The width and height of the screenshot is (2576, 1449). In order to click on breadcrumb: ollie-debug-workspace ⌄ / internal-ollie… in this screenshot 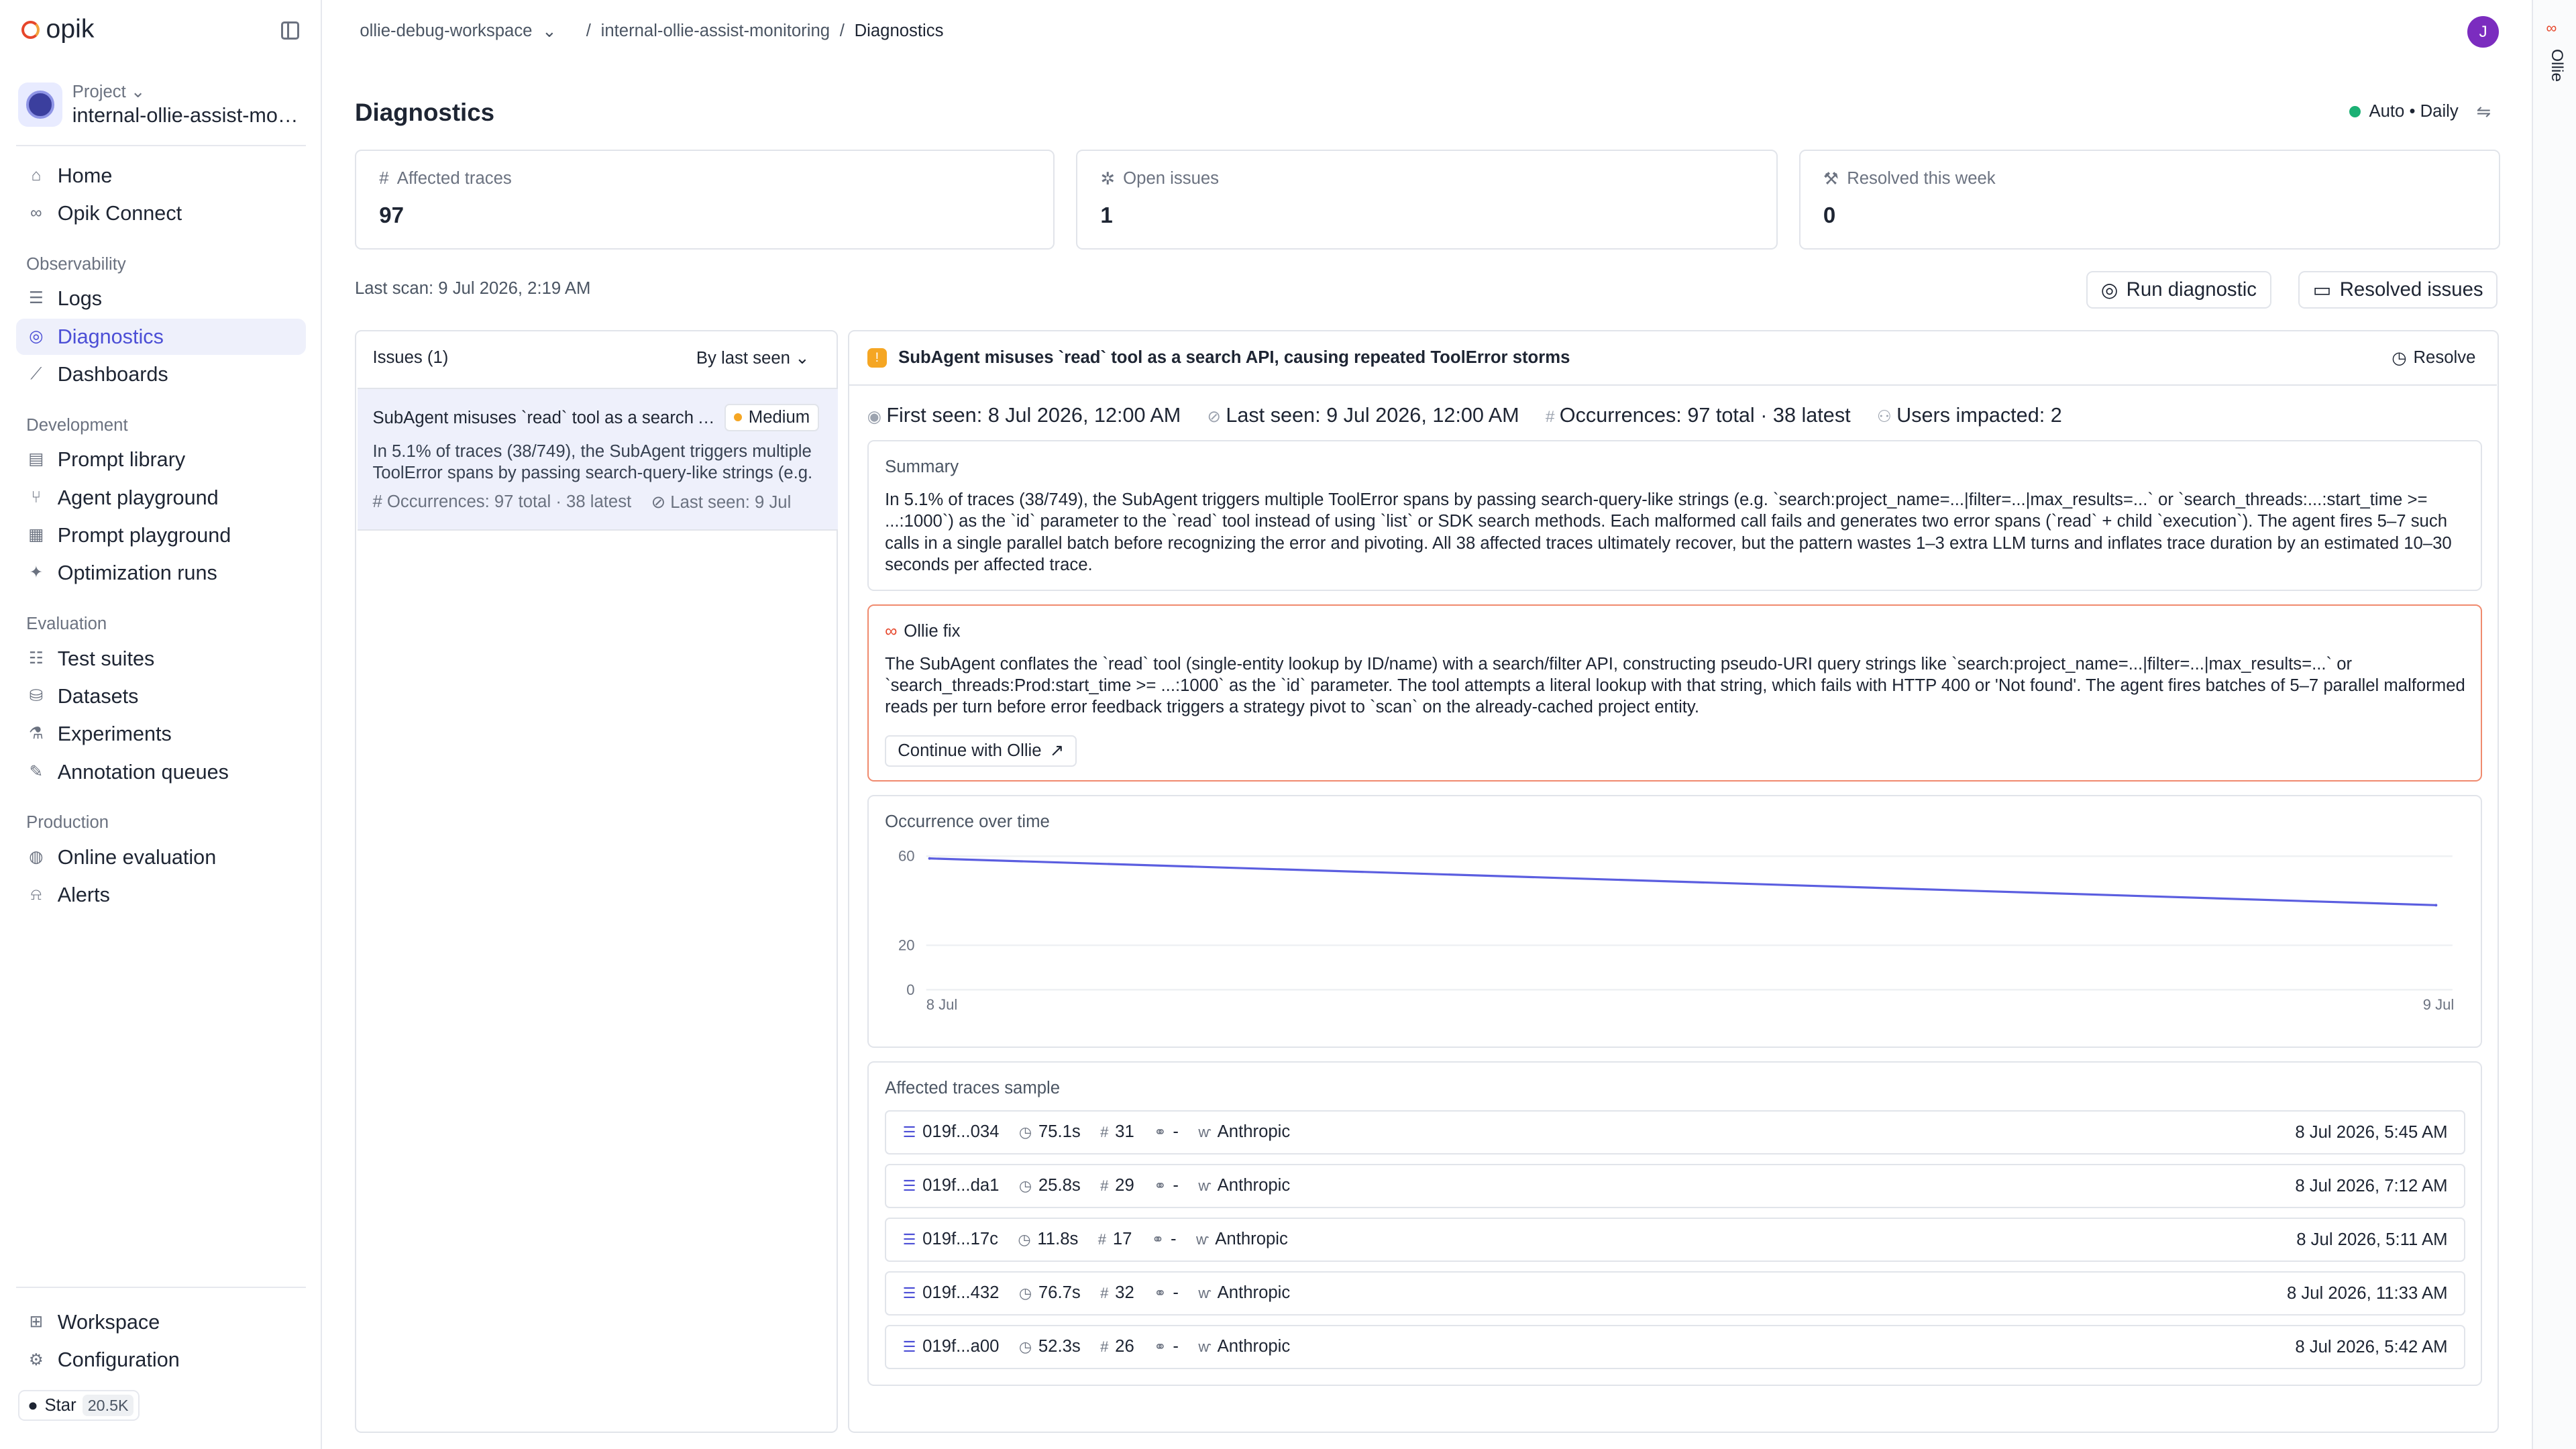, I will do `click(1427, 31)`.